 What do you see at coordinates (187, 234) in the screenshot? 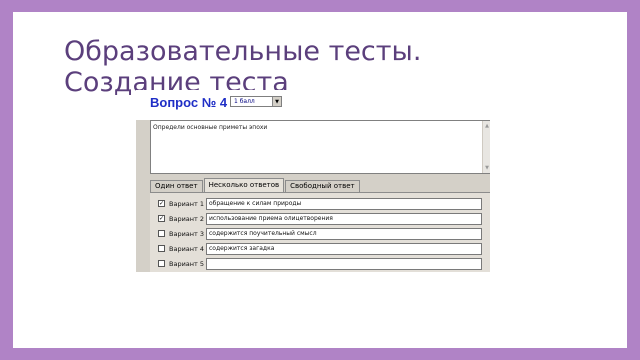
I see `option-label: Вариант 3` at bounding box center [187, 234].